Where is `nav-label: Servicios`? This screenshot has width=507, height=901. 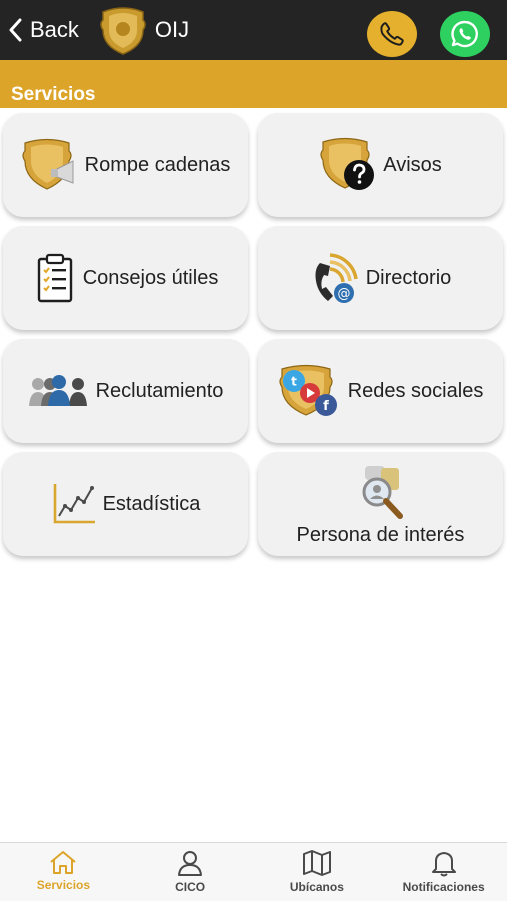
nav-label: Servicios is located at coordinates (63, 885).